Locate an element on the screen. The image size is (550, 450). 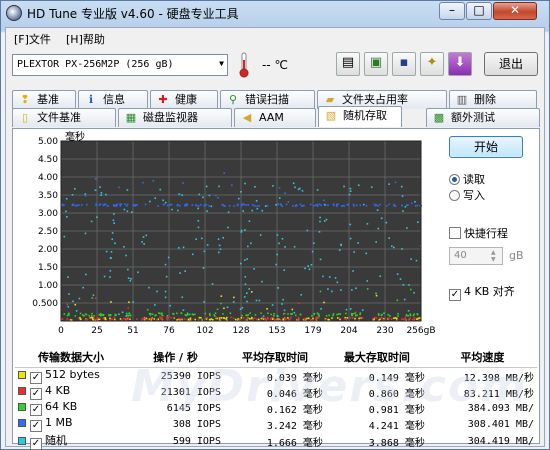
y-tick-label: 3.00 is located at coordinates (48, 214).